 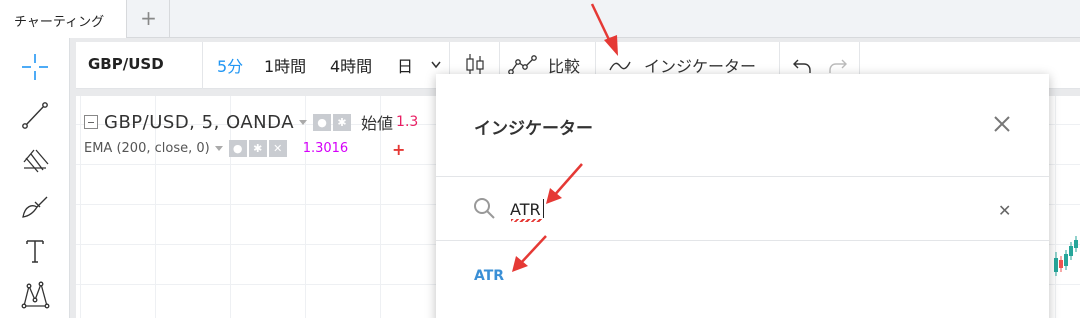 What do you see at coordinates (147, 148) in the screenshot?
I see `ema-title: EMA (200, close, 0)` at bounding box center [147, 148].